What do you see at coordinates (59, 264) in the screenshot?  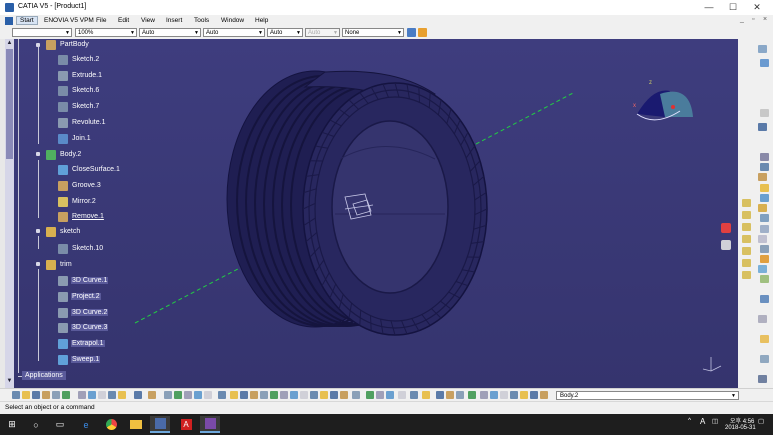 I see `tree-item-trim-set: trim` at bounding box center [59, 264].